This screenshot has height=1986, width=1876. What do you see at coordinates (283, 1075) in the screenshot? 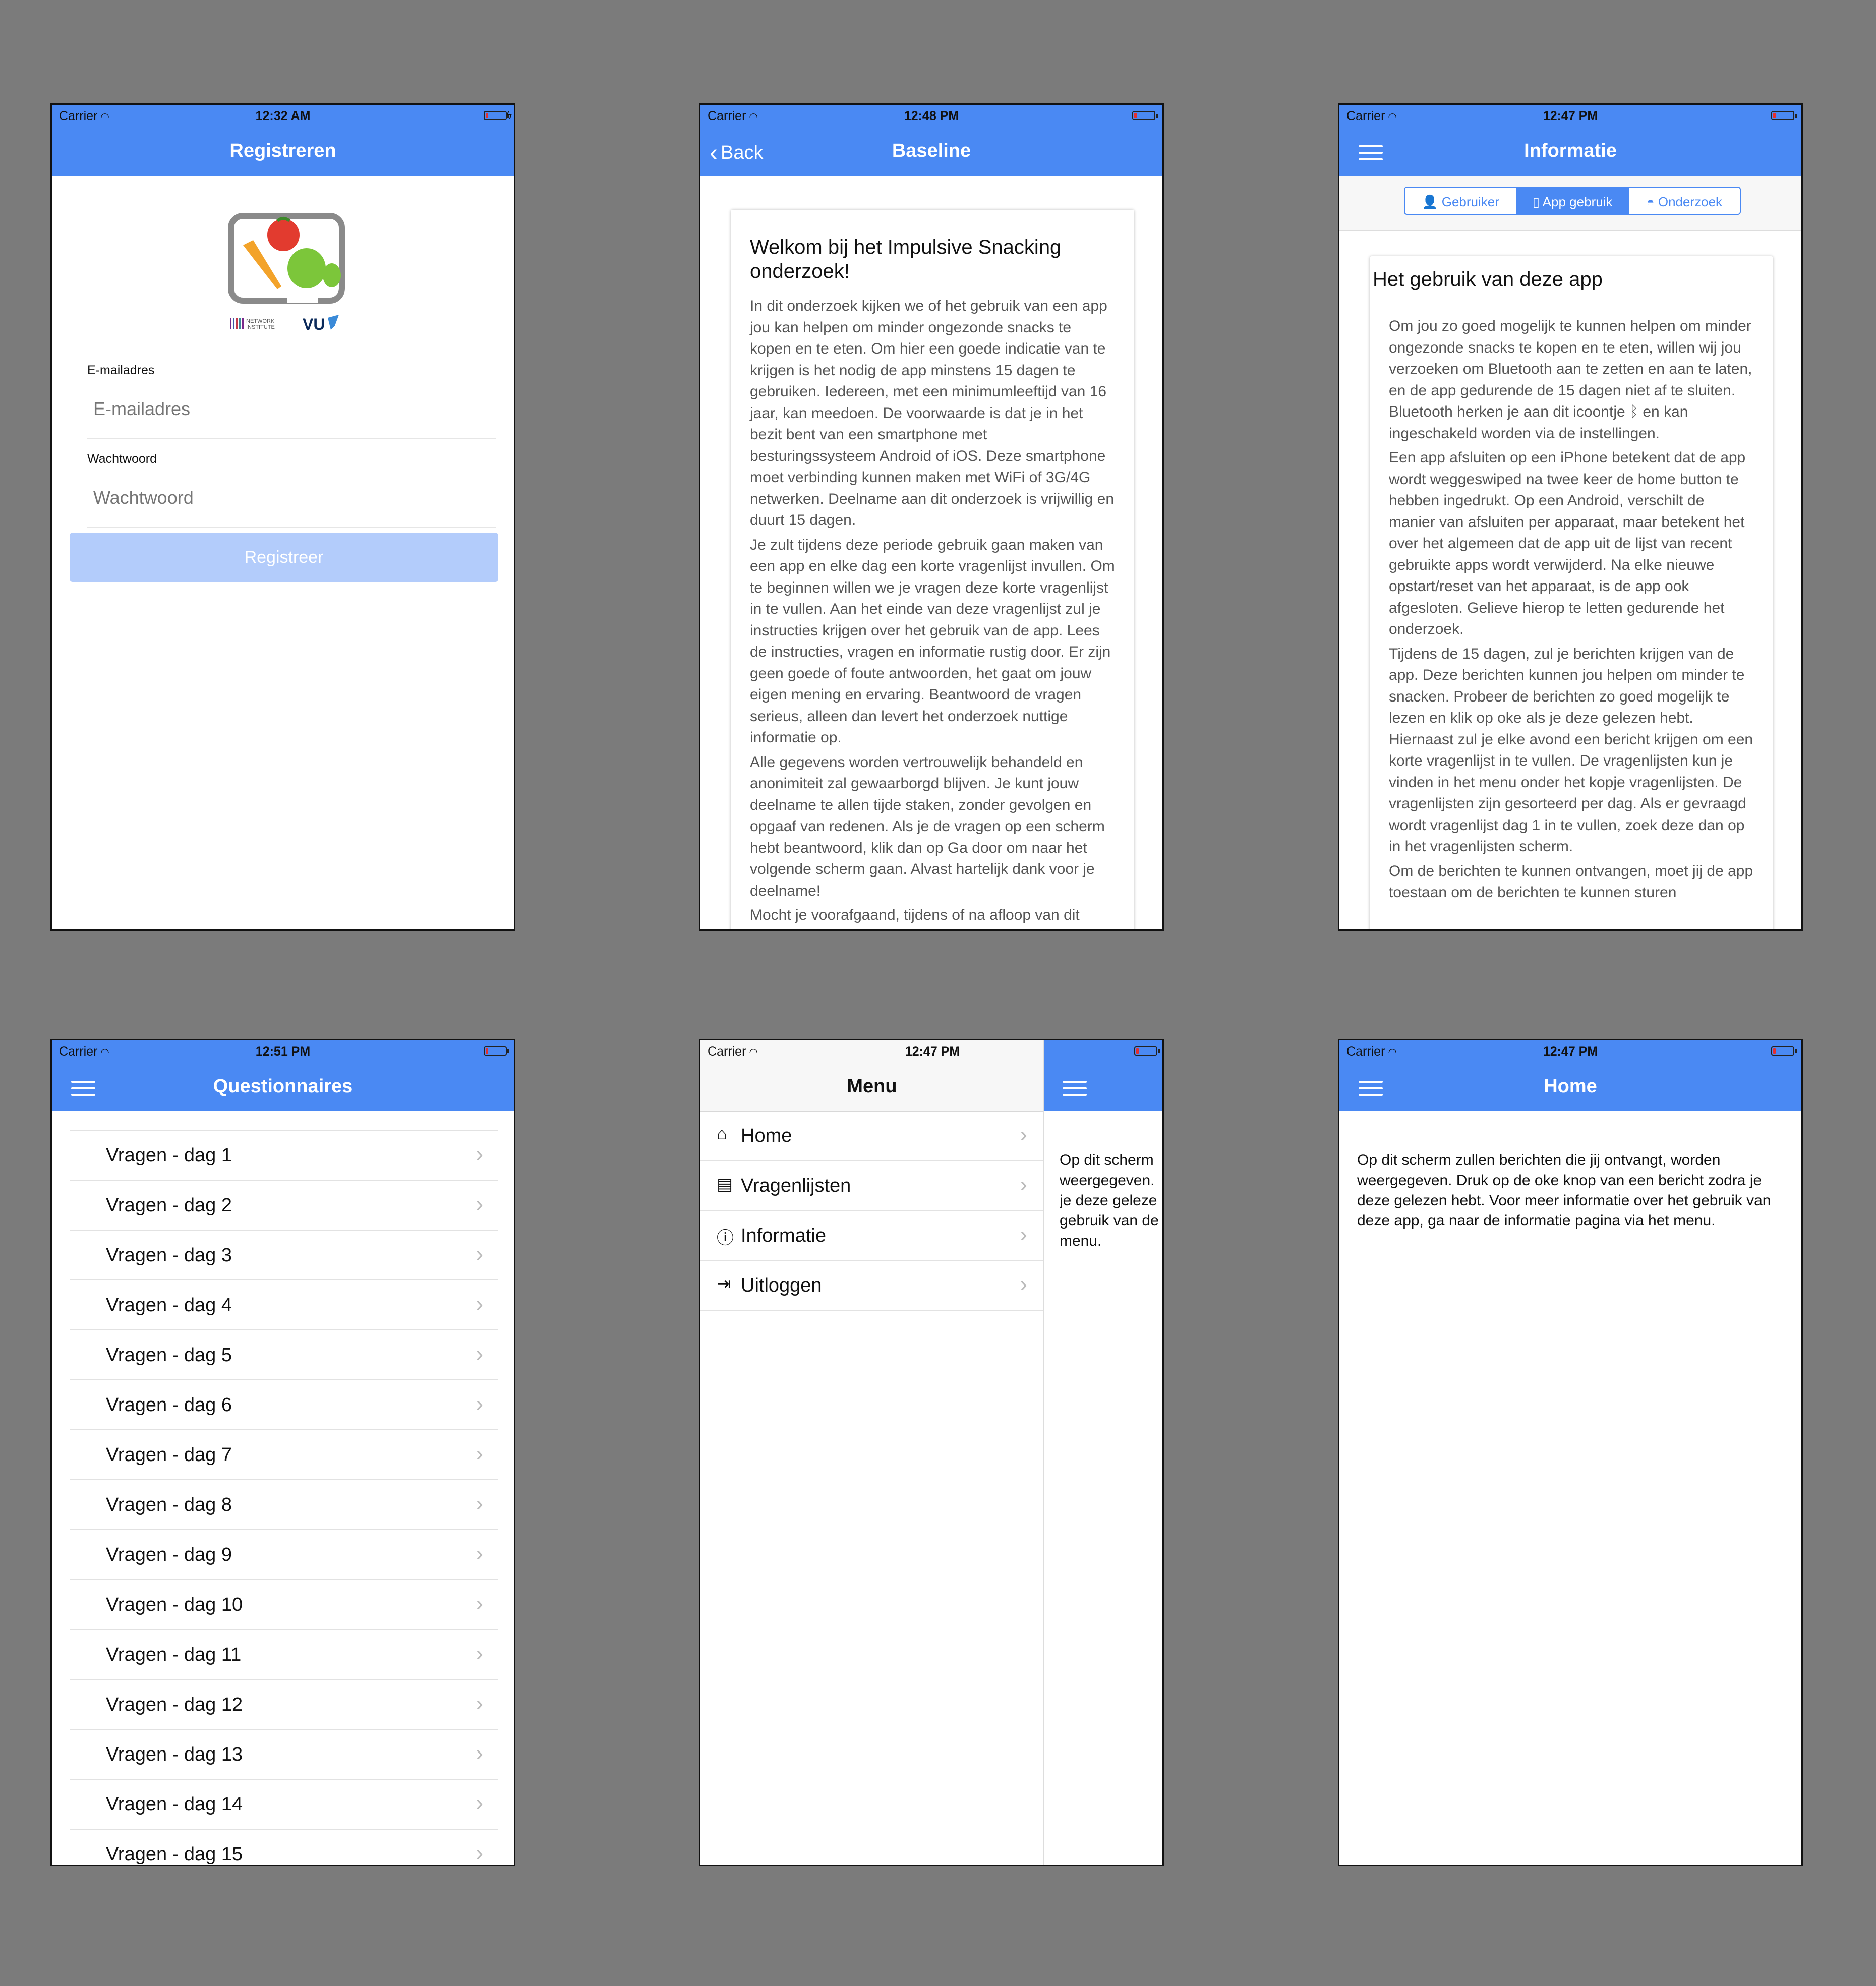
I see `nav-bar: Carrier ◠ 12:51 PM Questionnaires` at bounding box center [283, 1075].